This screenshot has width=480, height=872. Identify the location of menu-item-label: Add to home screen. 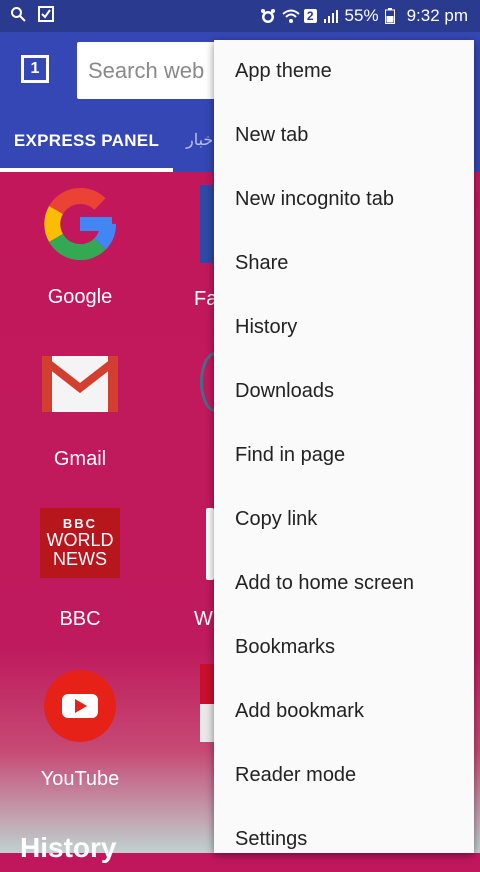
(324, 583).